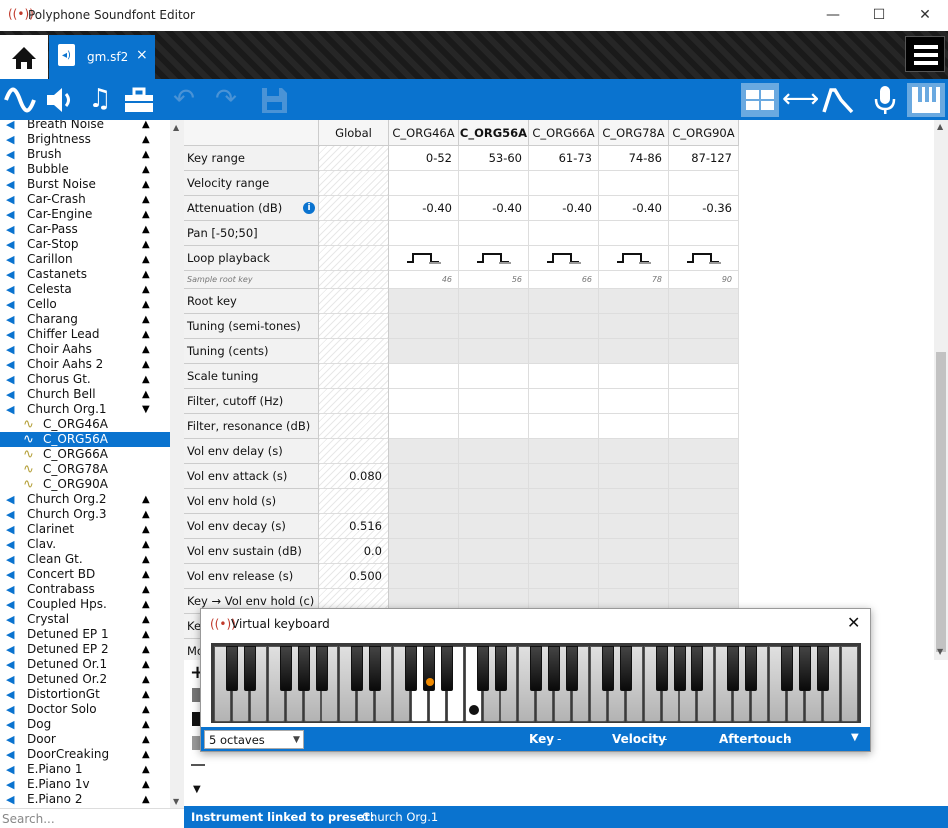  What do you see at coordinates (85, 799) in the screenshot?
I see `tree-preset-item: ◀ E.Piano 2 ▲` at bounding box center [85, 799].